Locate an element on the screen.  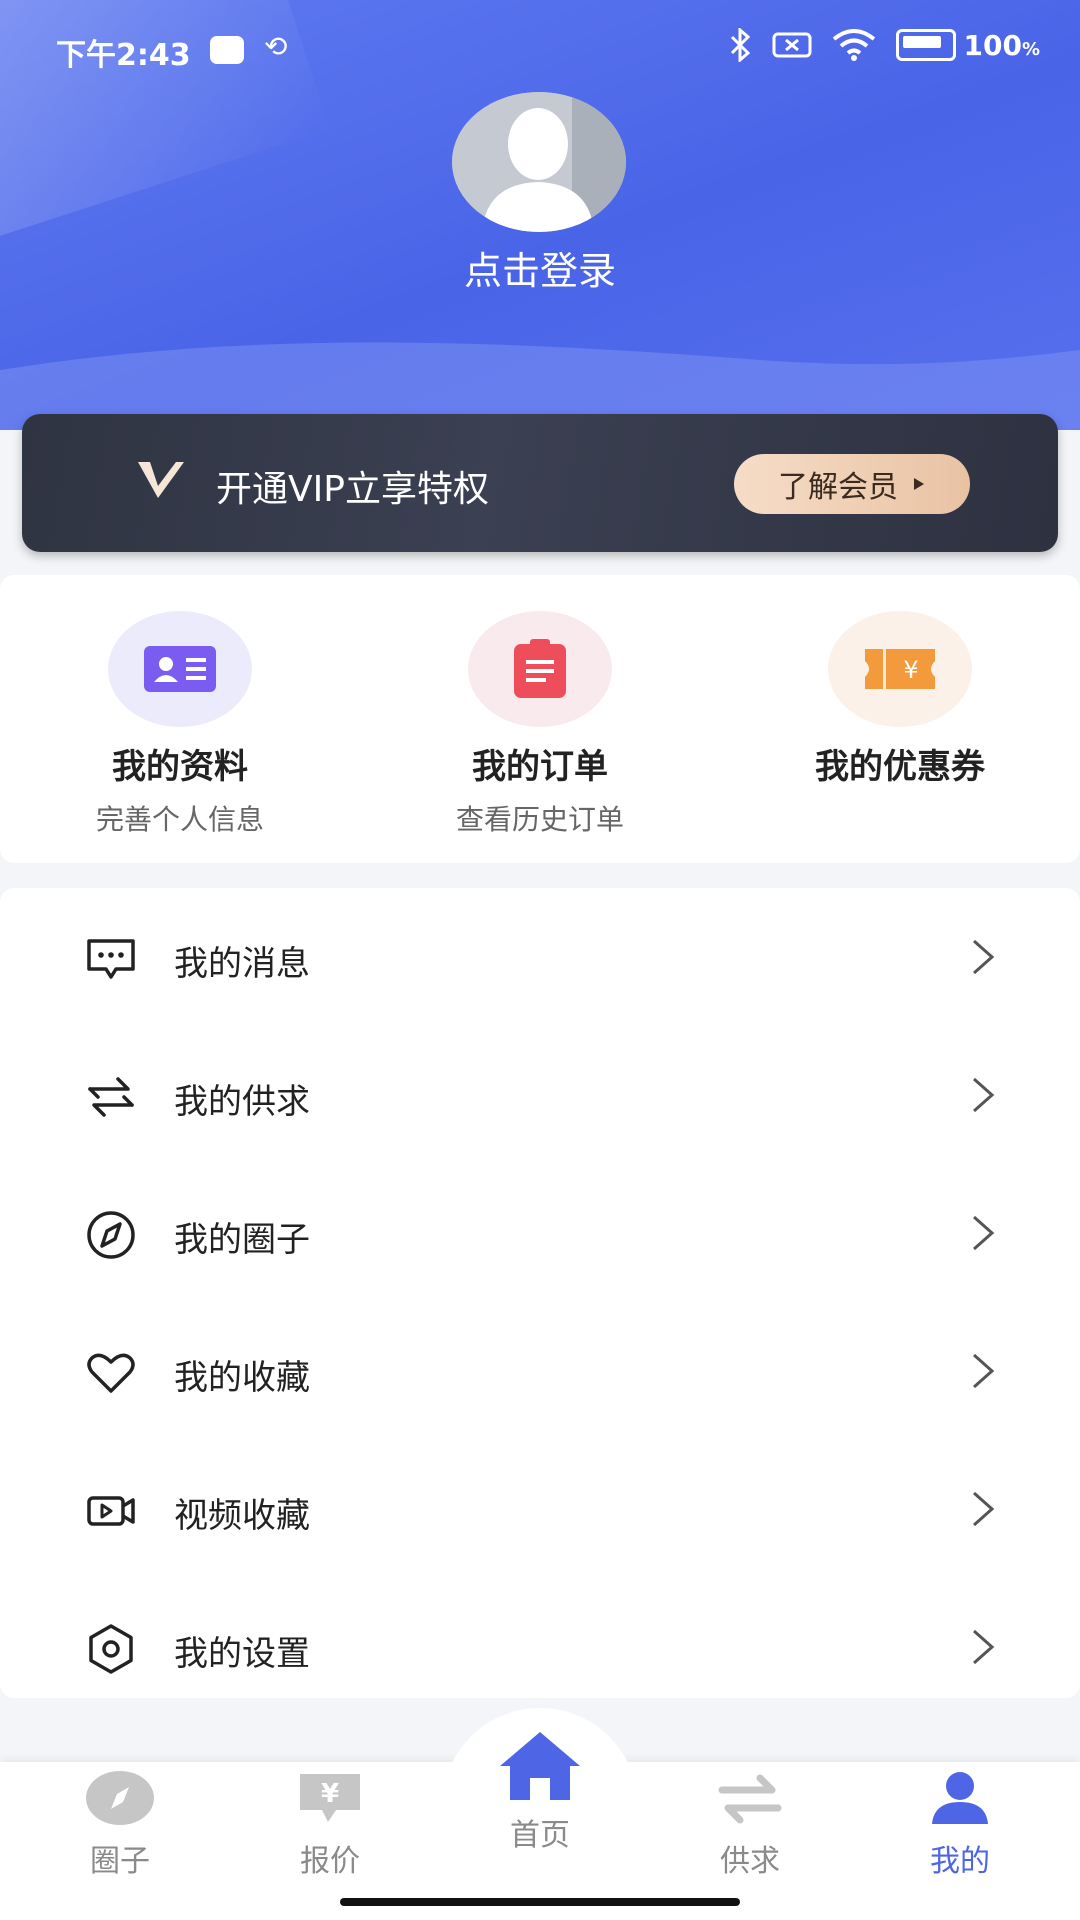
yen-chat-icon: ¥ is located at coordinates (330, 1798).